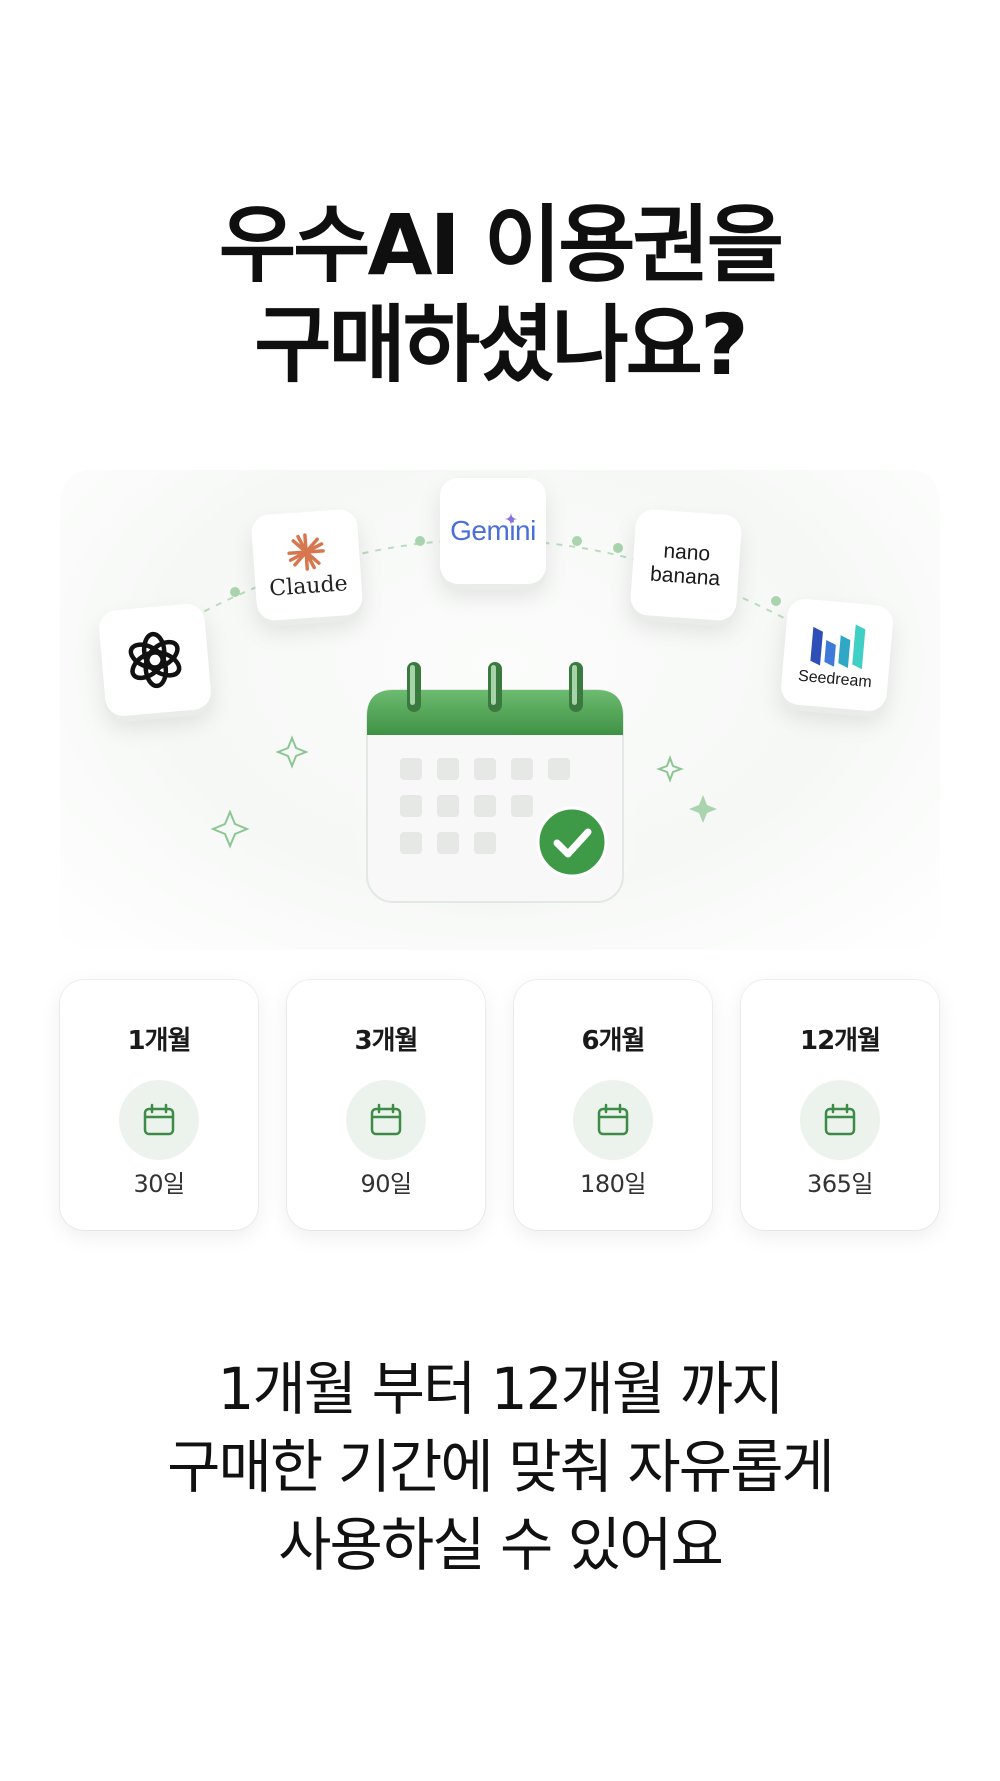 This screenshot has width=1000, height=1781. Describe the element at coordinates (501, 1389) in the screenshot. I see `description-line-1: 1개월 부터 12개월 까지` at that location.